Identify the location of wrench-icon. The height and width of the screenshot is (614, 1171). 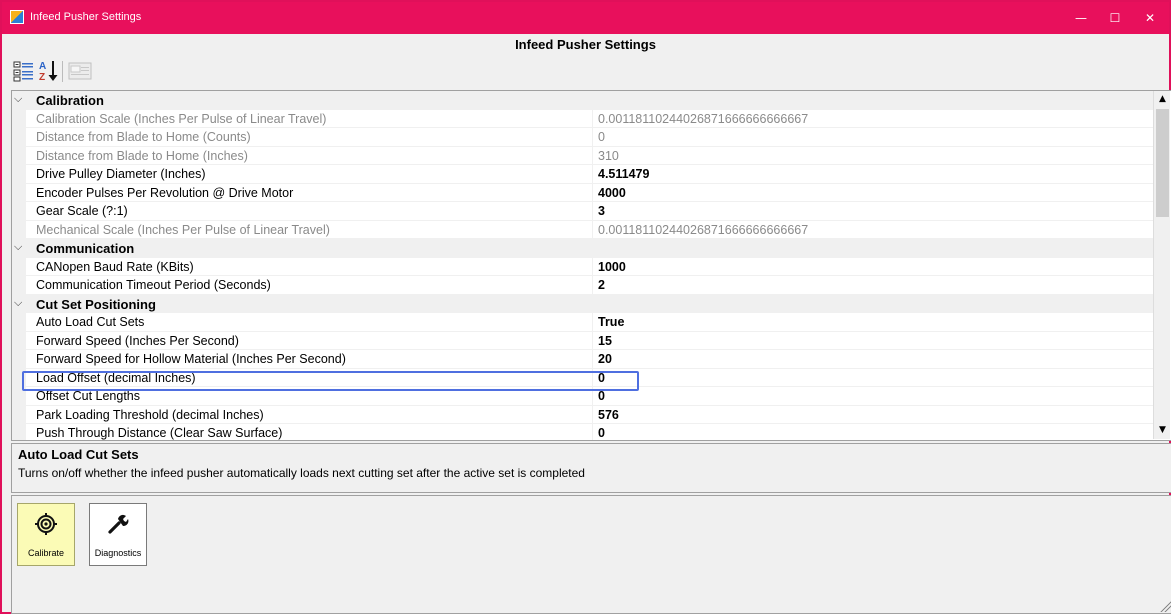
(118, 524).